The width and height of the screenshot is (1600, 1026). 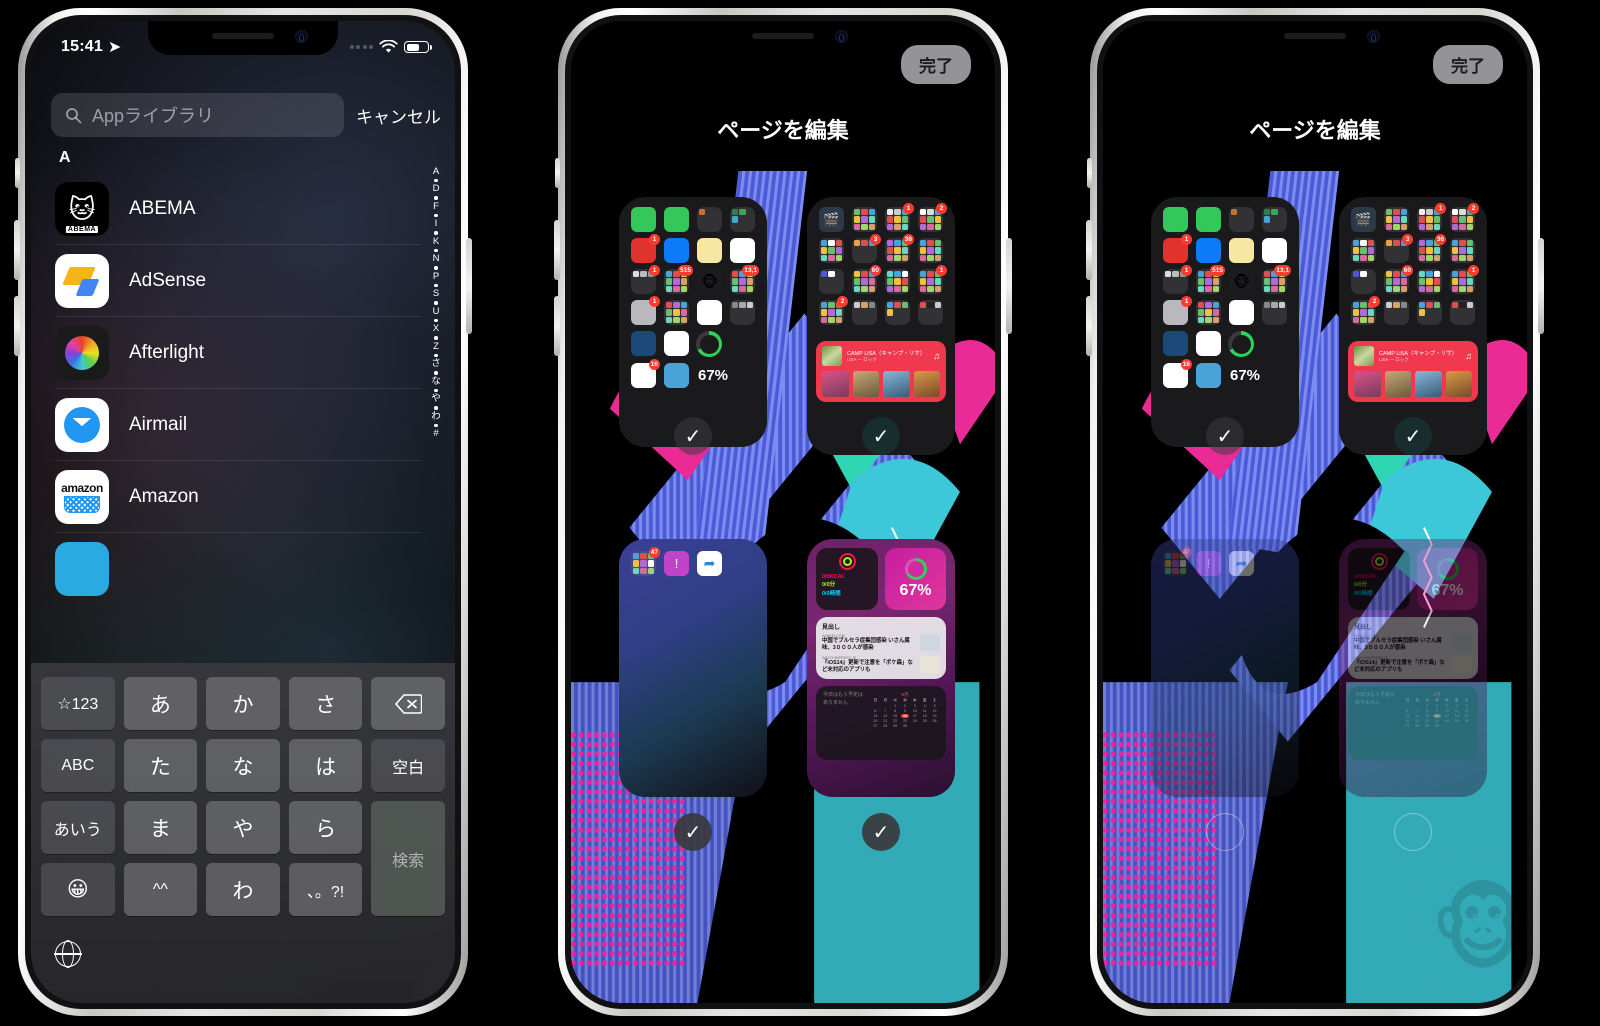 What do you see at coordinates (82, 352) in the screenshot?
I see `afterlight-icon` at bounding box center [82, 352].